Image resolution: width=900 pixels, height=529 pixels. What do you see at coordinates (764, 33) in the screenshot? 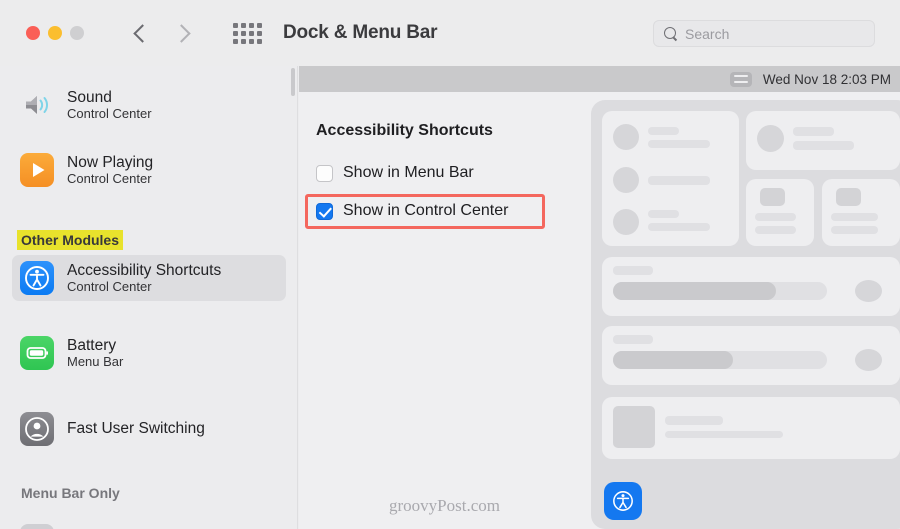
I see `search-field: Search` at bounding box center [764, 33].